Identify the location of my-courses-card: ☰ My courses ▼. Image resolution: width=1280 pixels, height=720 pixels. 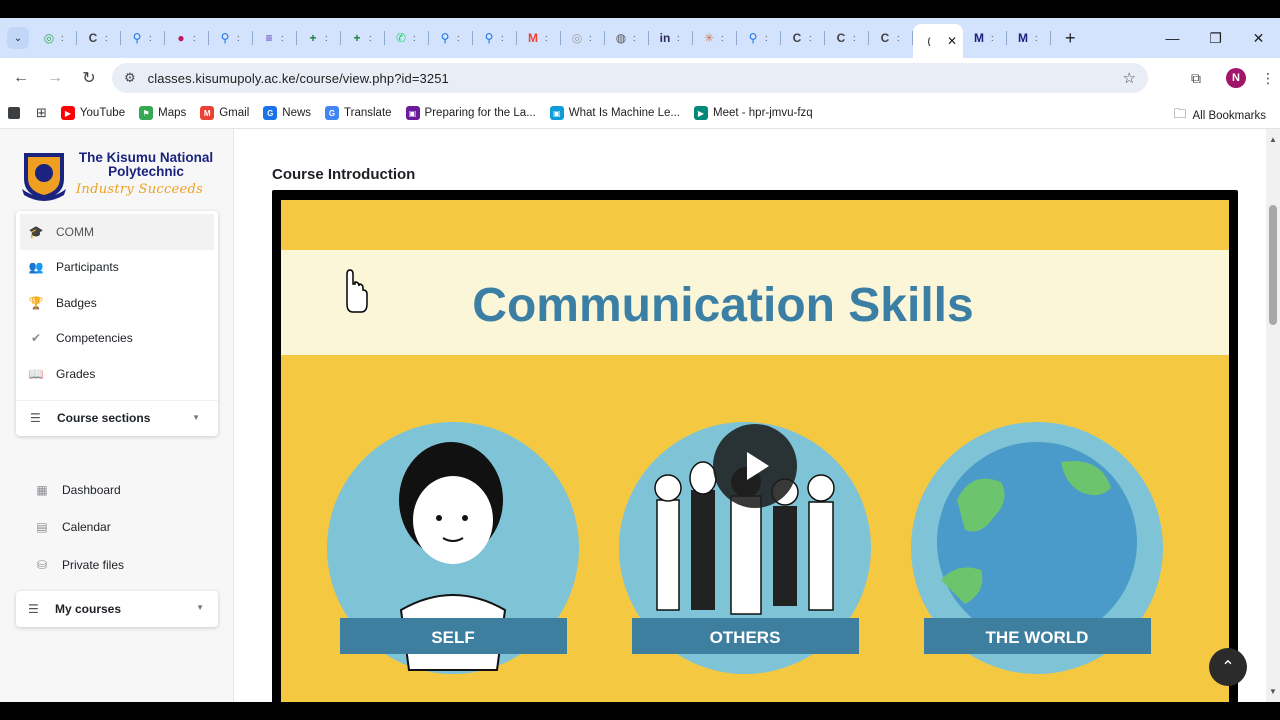
(117, 609).